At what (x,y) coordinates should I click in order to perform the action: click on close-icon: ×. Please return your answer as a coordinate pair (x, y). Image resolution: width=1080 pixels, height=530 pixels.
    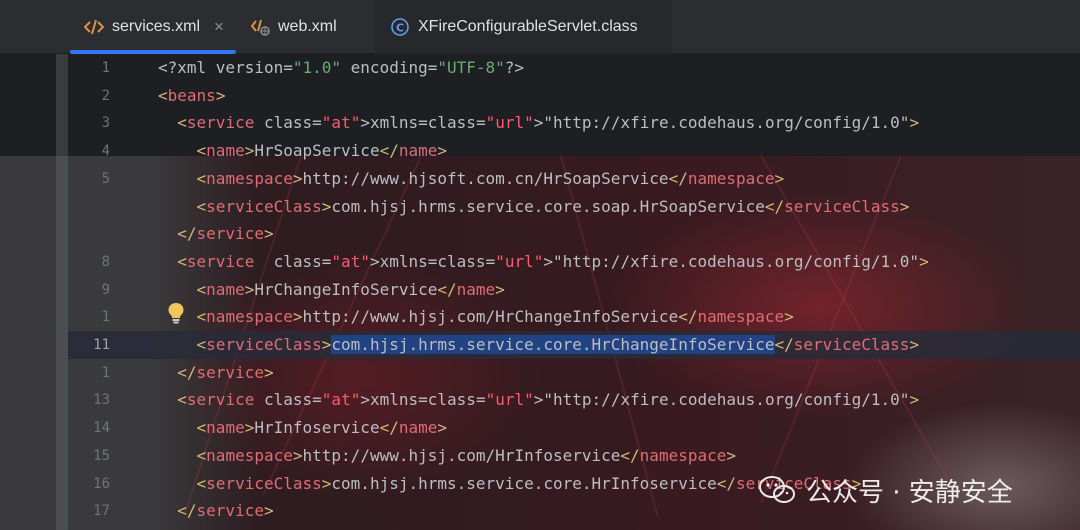
    Looking at the image, I should click on (219, 27).